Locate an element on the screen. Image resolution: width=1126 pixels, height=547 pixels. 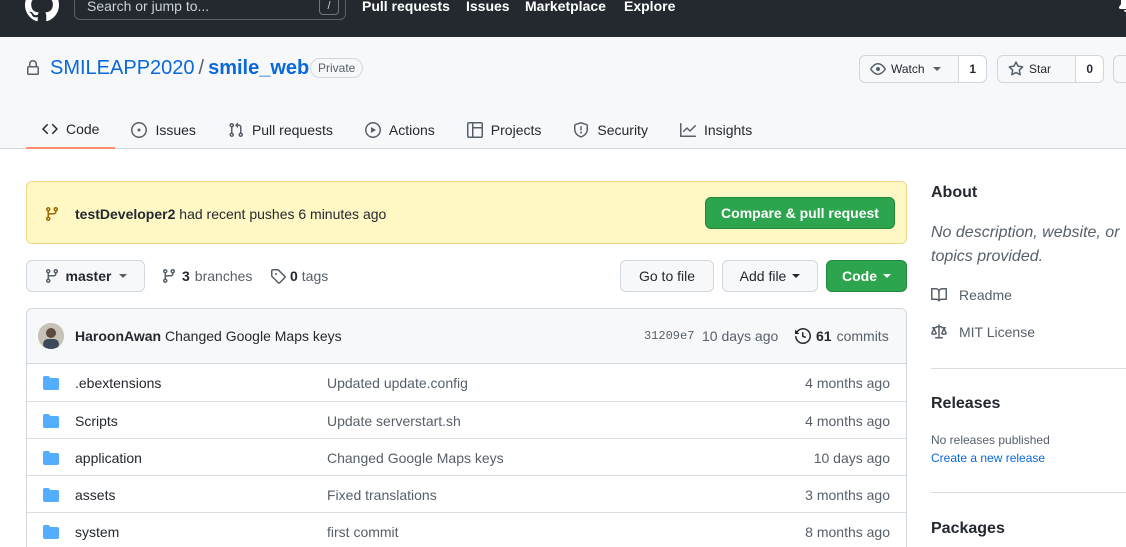
about-heading: About is located at coordinates (954, 192).